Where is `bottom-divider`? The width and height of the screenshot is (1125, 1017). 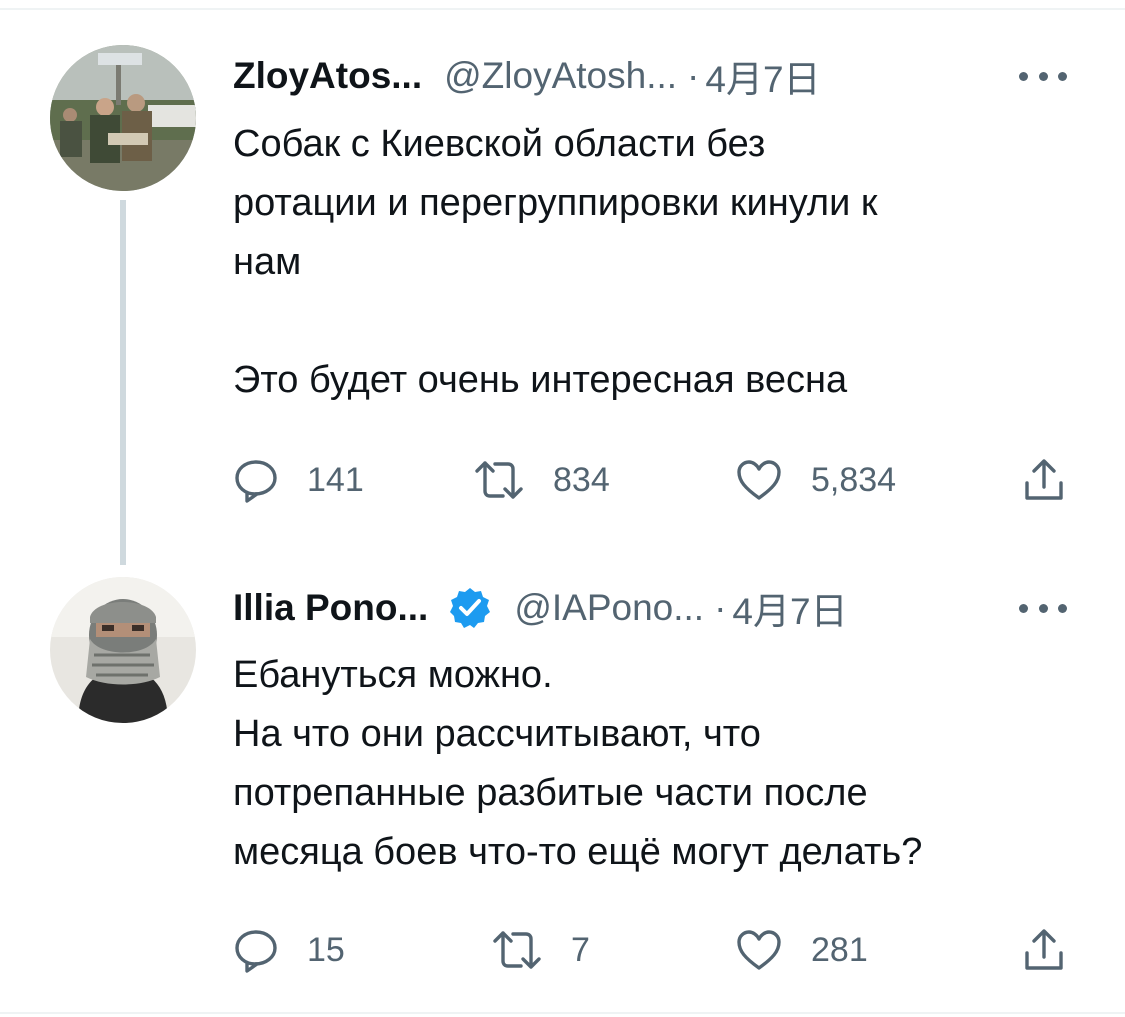
bottom-divider is located at coordinates (562, 1013).